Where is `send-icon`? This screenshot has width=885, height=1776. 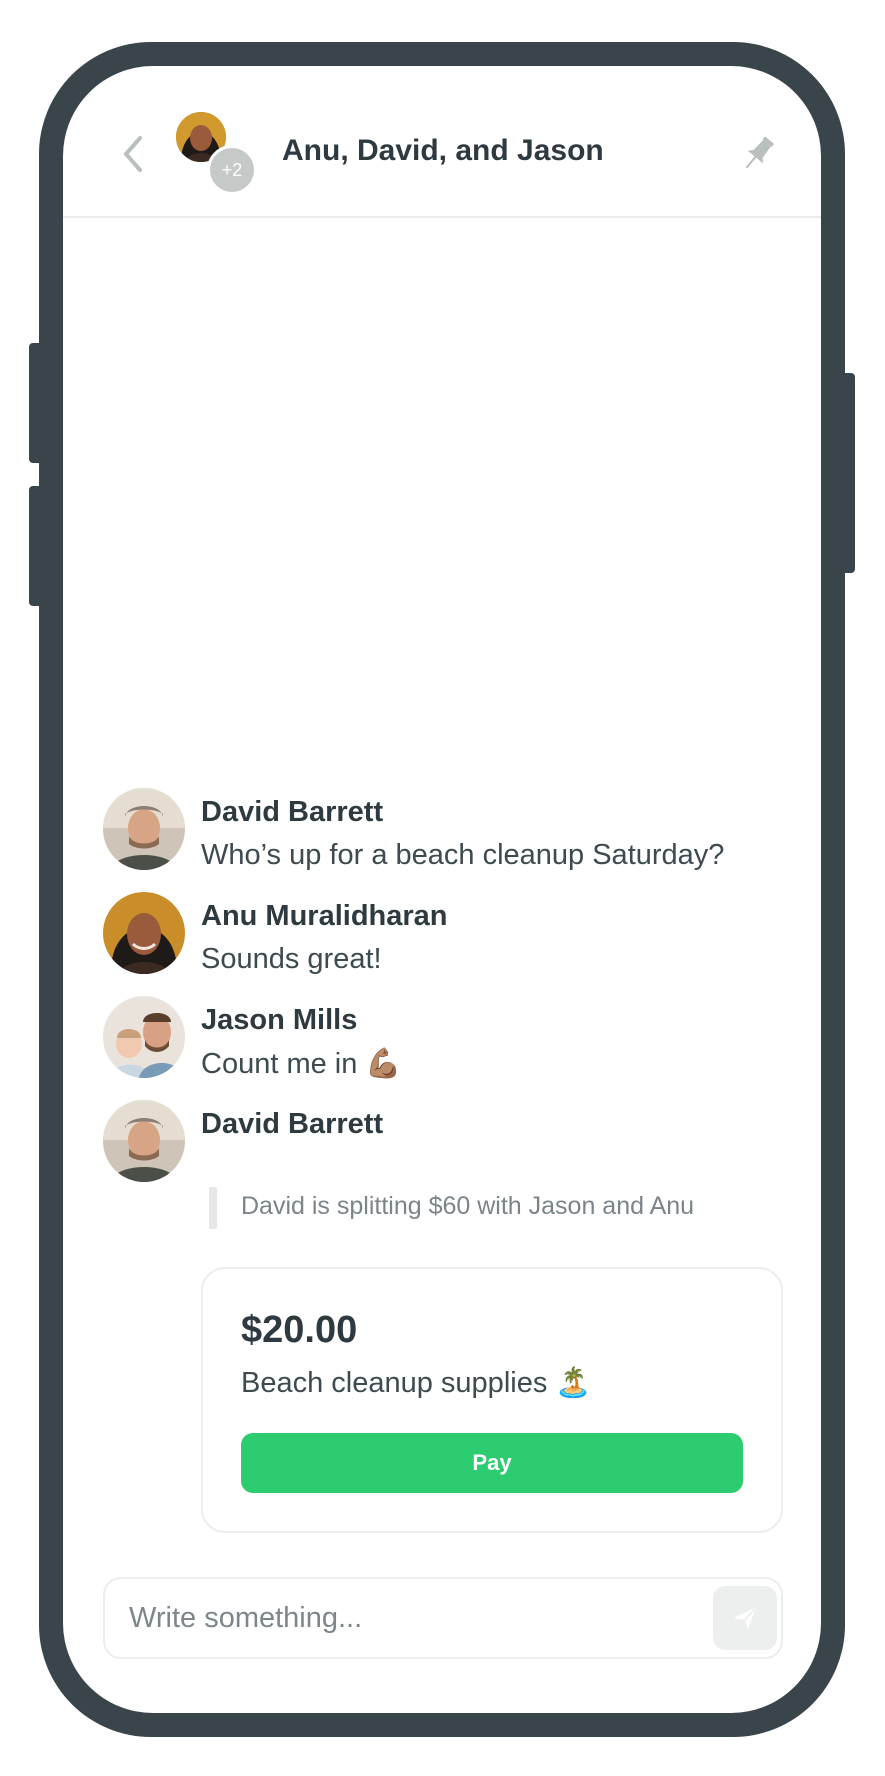
send-icon is located at coordinates (745, 1617).